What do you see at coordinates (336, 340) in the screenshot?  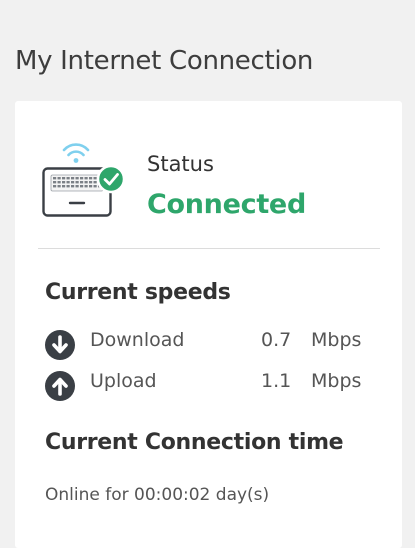 I see `download-unit: Mbps` at bounding box center [336, 340].